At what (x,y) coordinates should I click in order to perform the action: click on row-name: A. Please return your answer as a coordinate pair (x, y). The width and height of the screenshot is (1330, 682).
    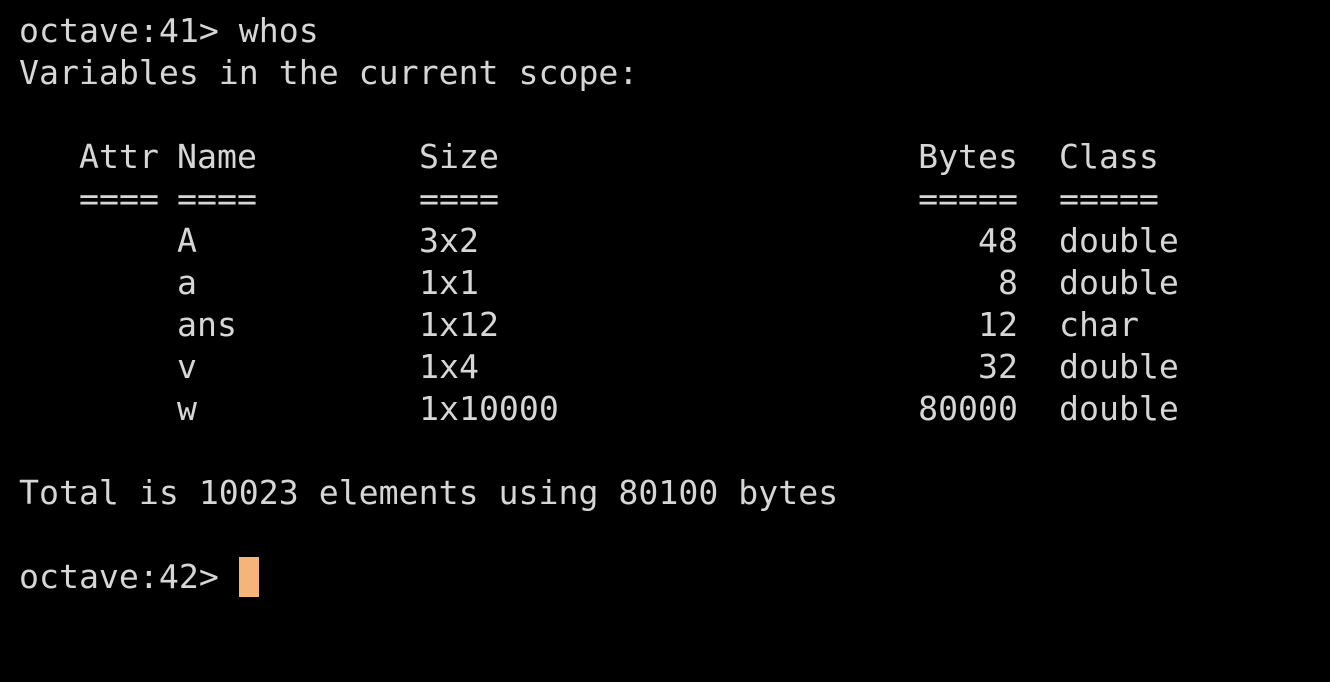
    Looking at the image, I should click on (187, 240).